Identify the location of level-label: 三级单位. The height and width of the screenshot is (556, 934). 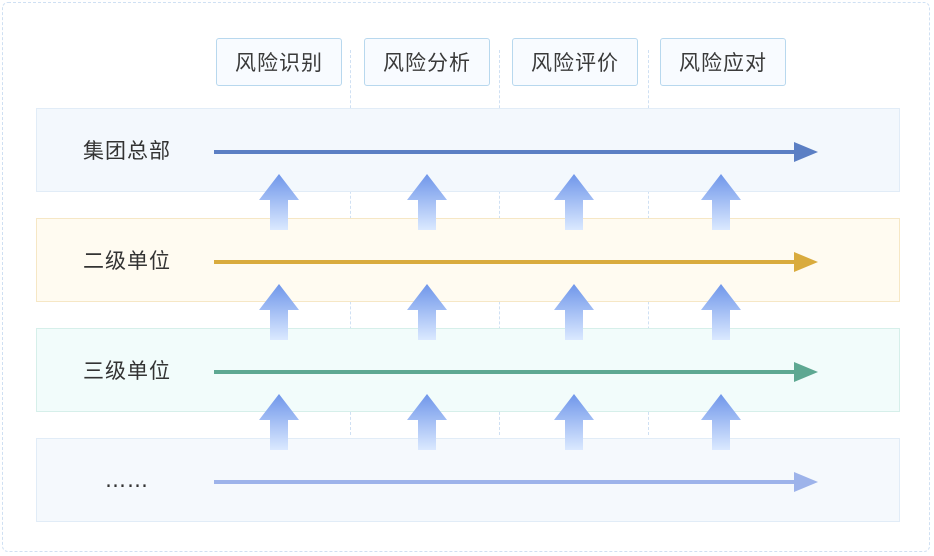
(127, 371).